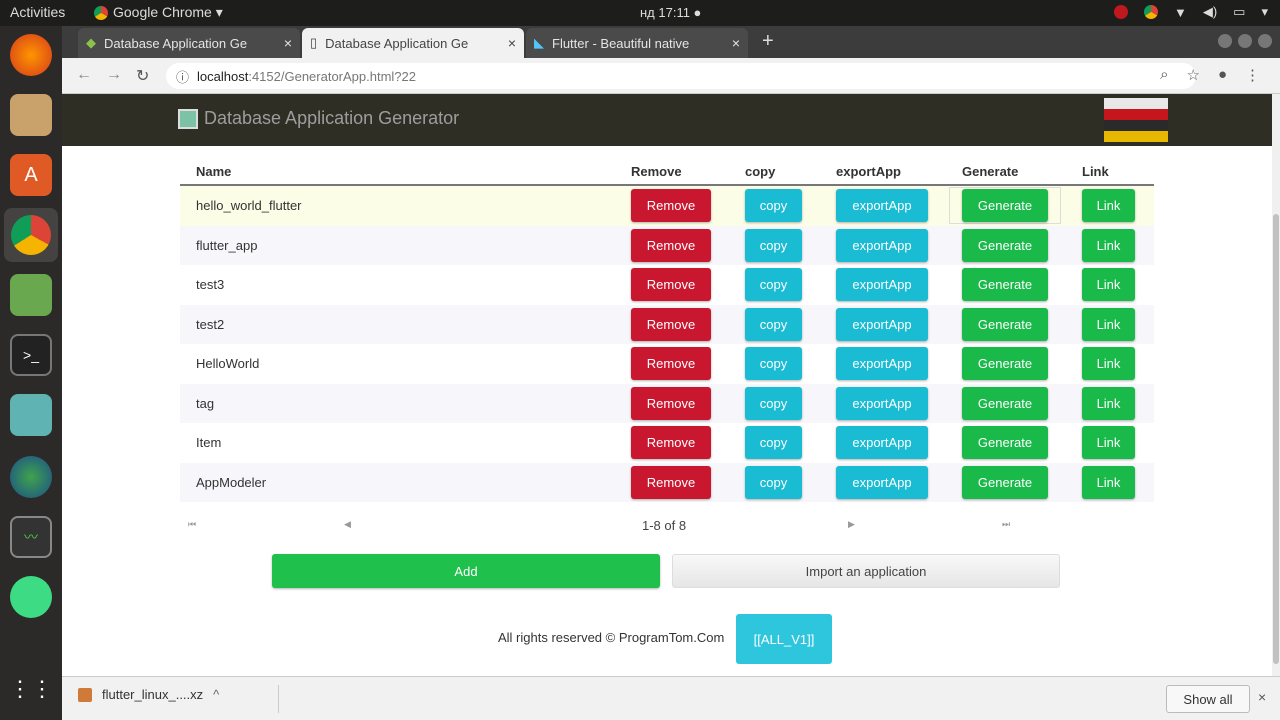  Describe the element at coordinates (1120, 12) in the screenshot. I see `record-icon` at that location.